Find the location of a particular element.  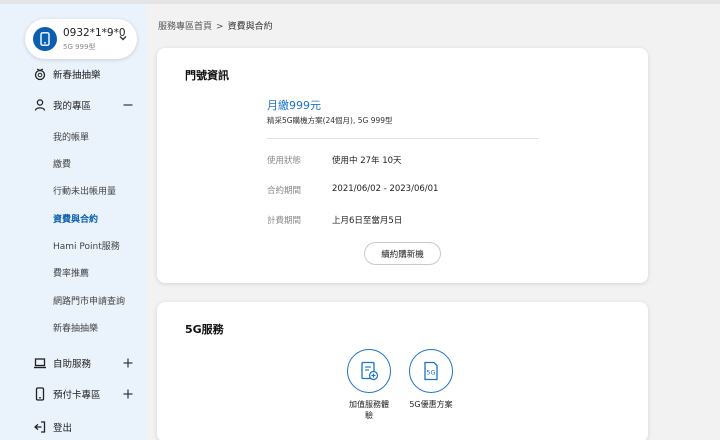

sidebar-item-label: 自助服務 is located at coordinates (72, 364).